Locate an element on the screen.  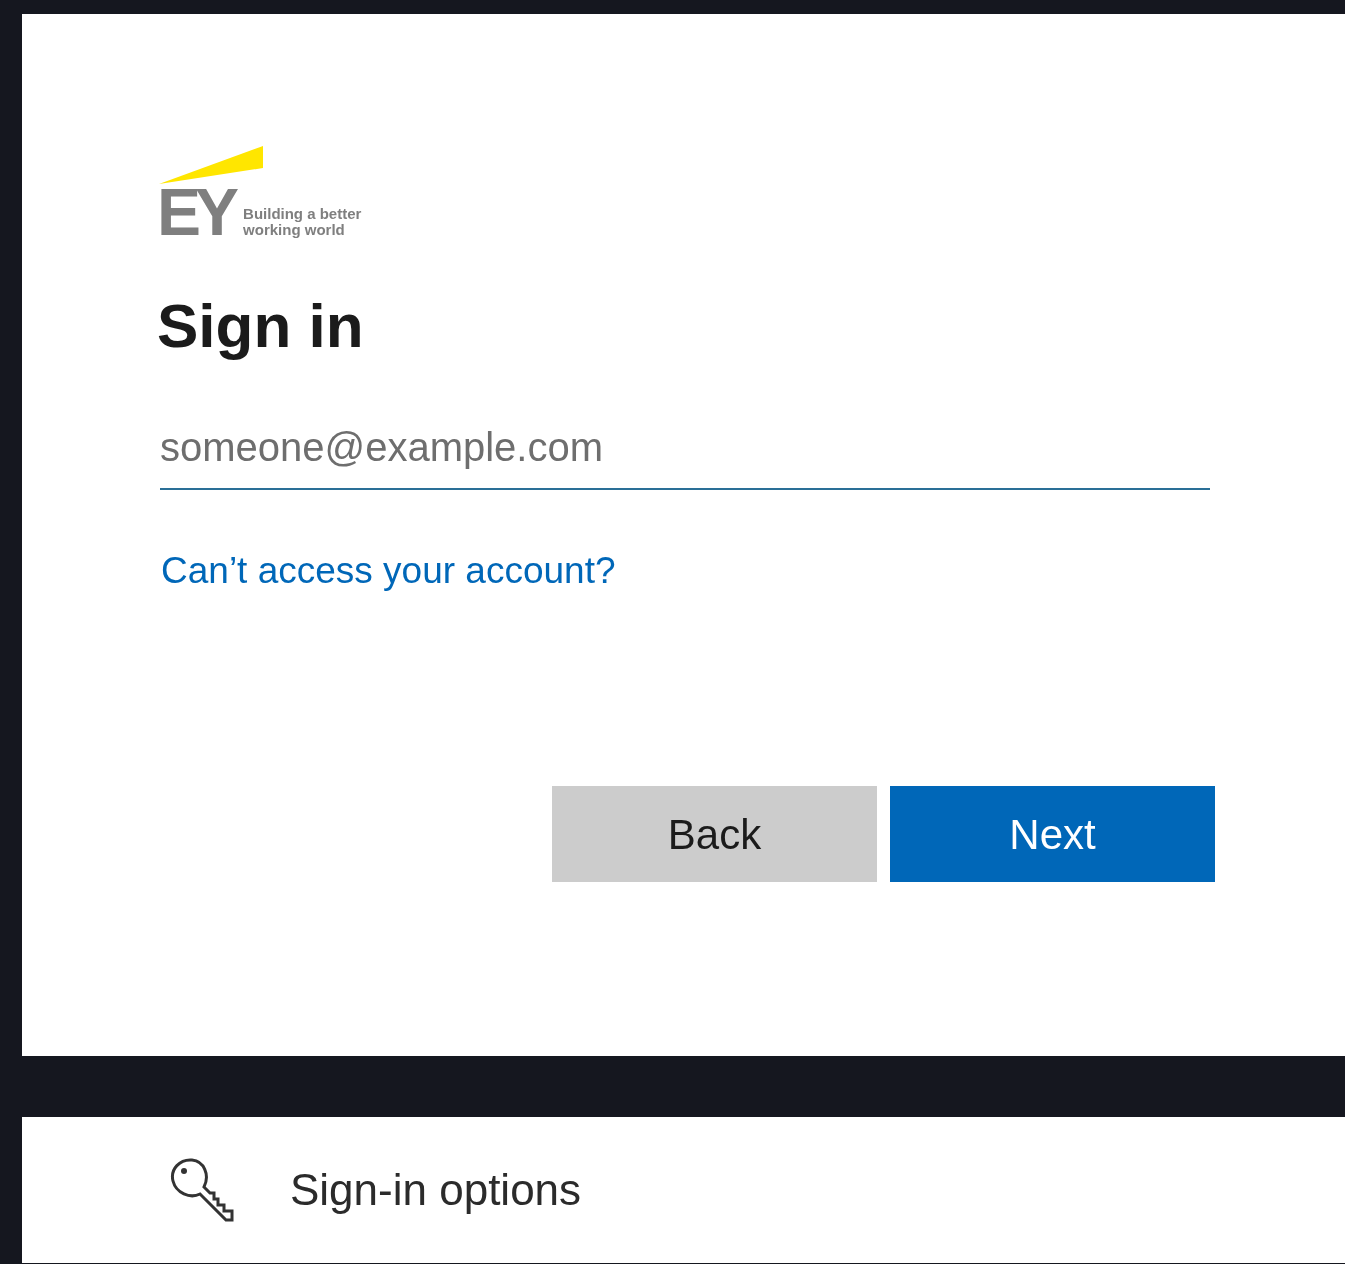
next-button: Next is located at coordinates (1052, 834).